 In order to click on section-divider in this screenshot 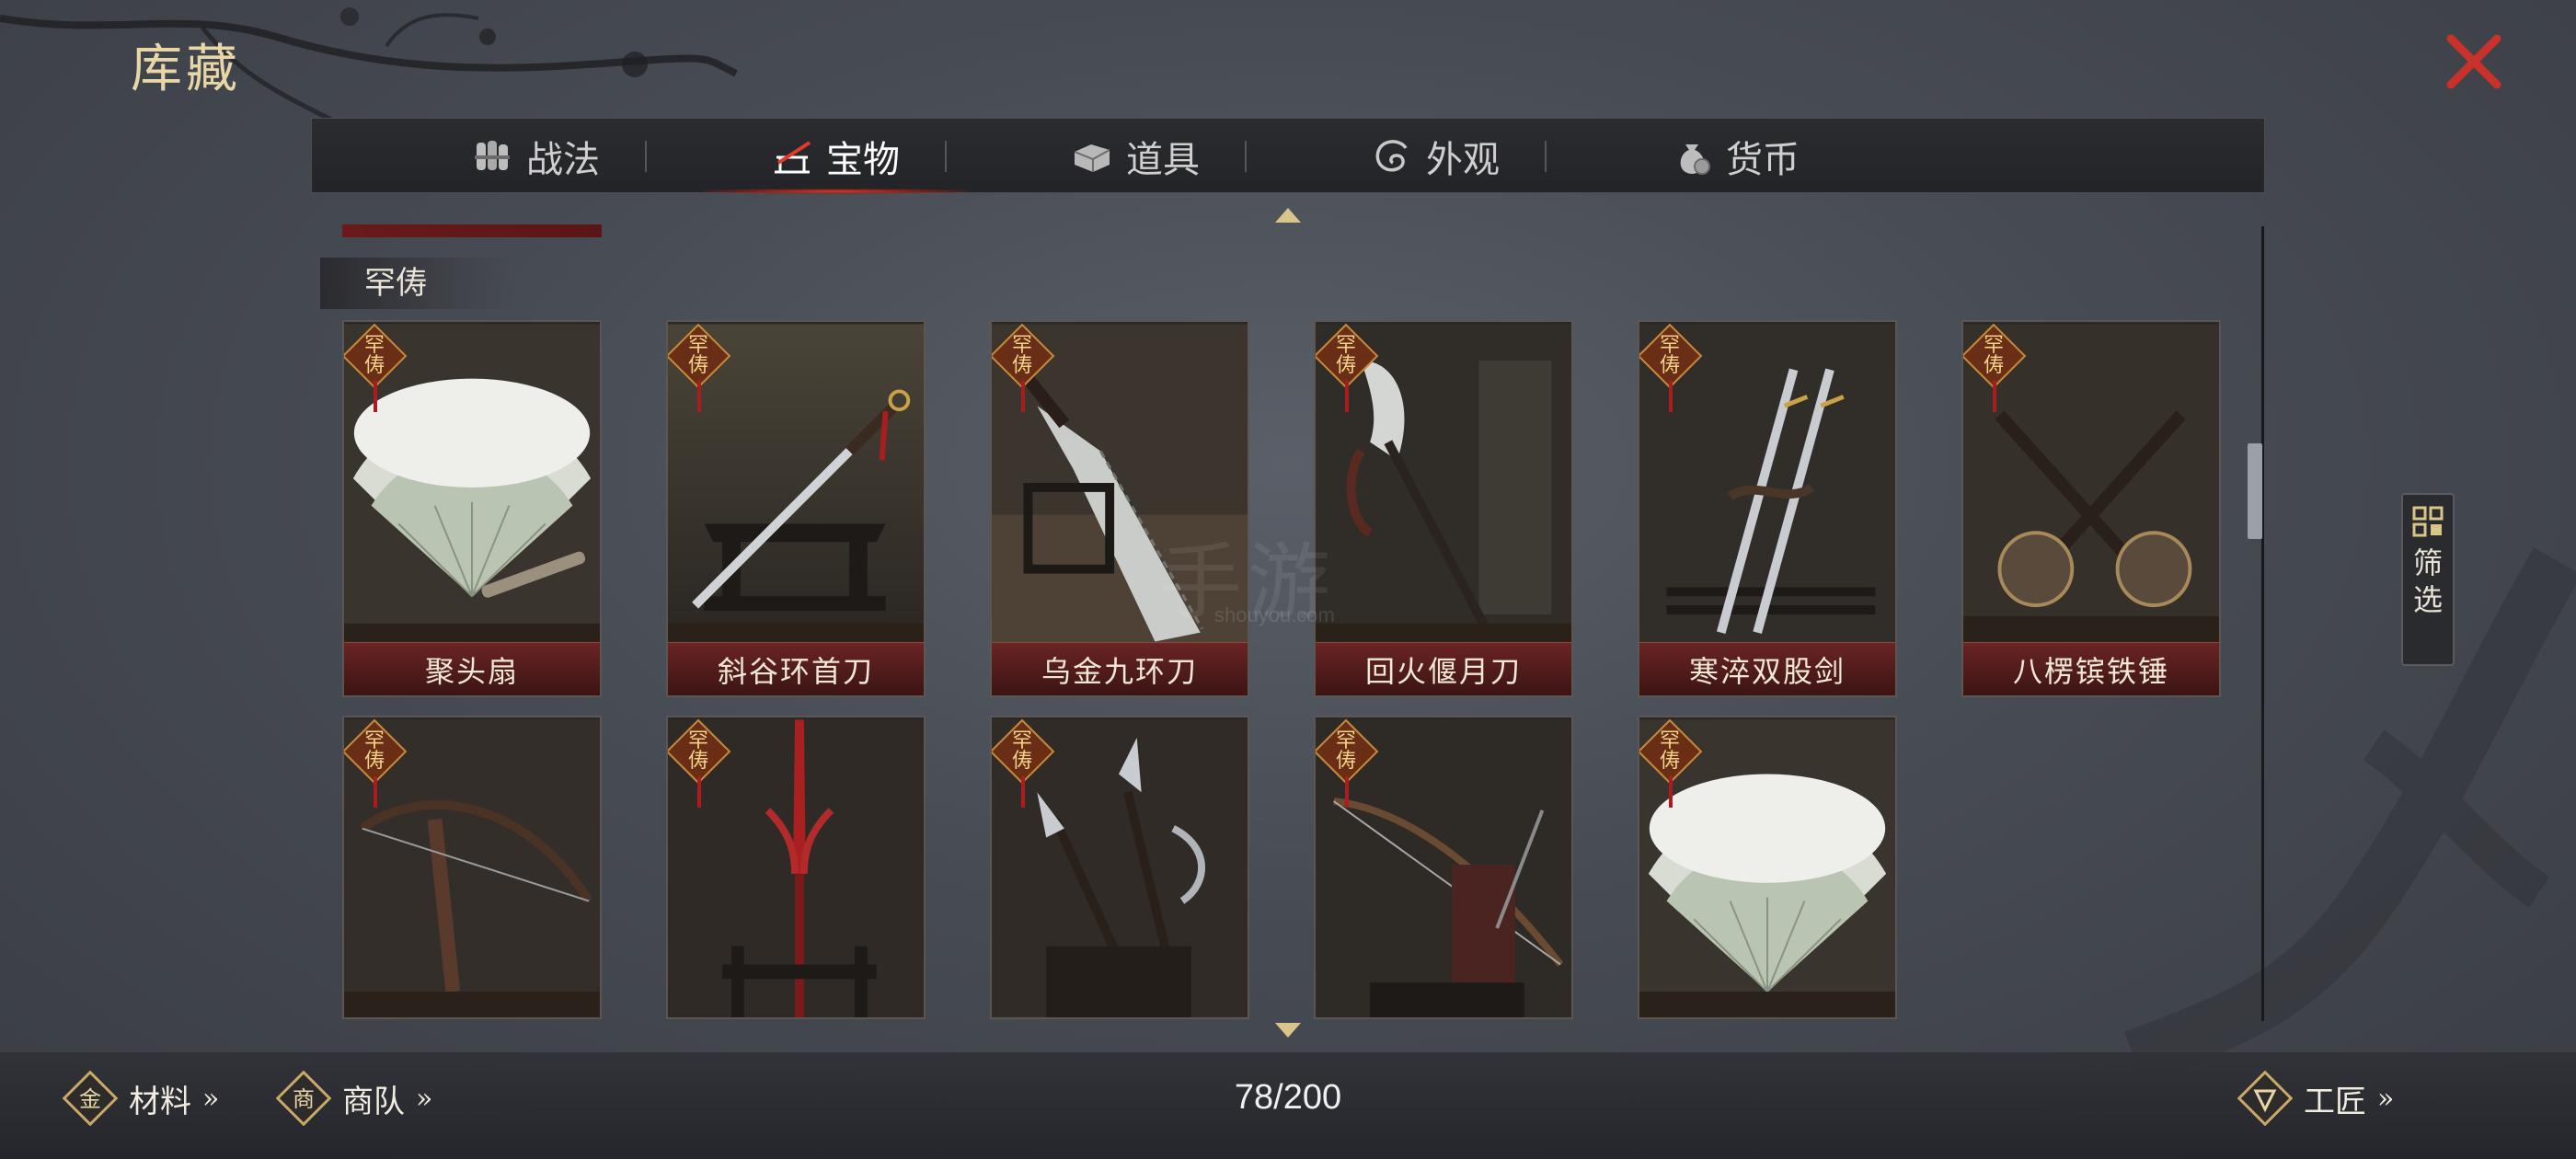, I will do `click(472, 230)`.